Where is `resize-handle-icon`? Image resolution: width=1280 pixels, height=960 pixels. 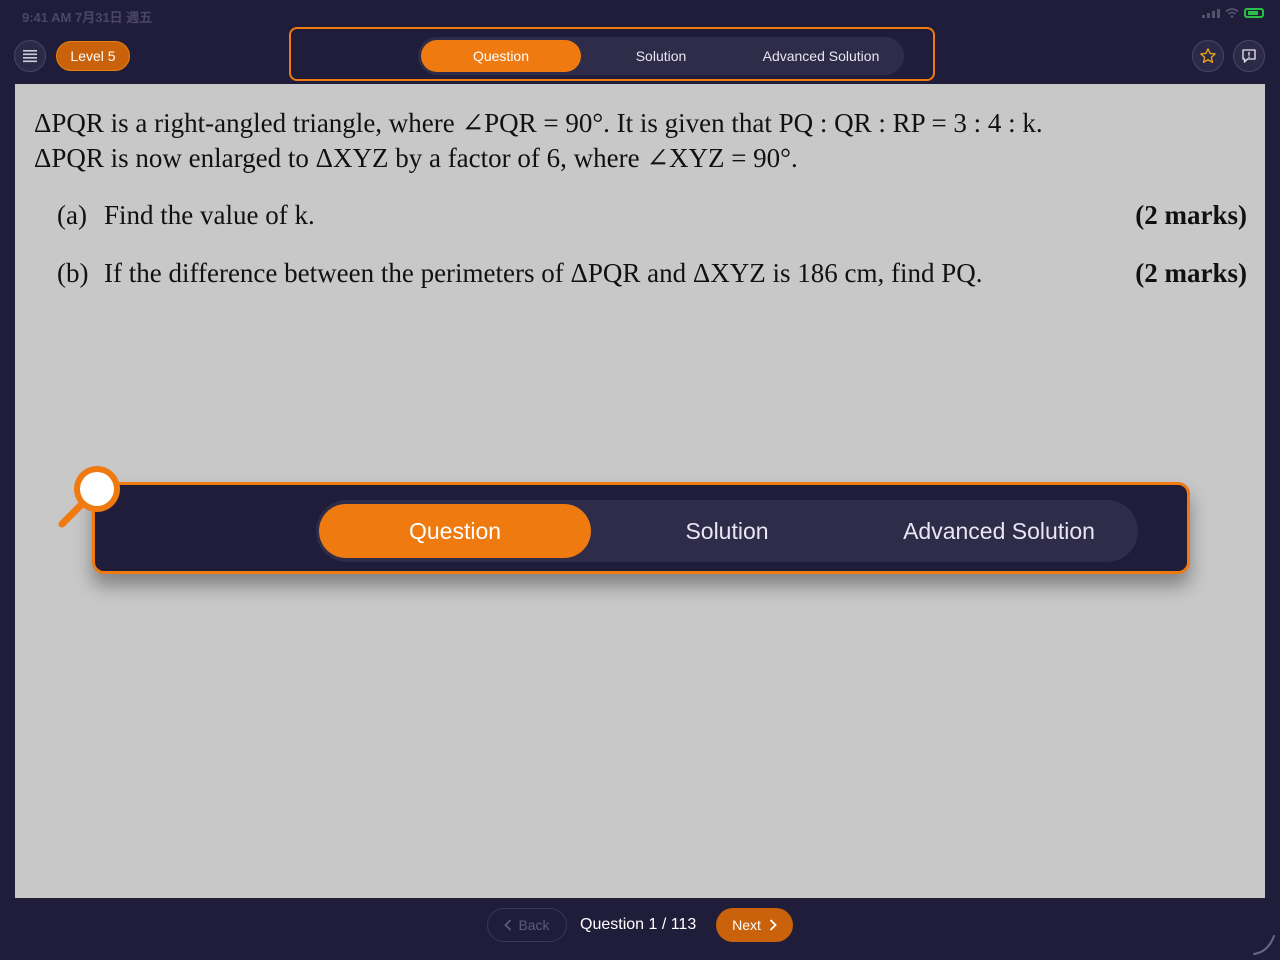
resize-handle-icon is located at coordinates (1264, 945).